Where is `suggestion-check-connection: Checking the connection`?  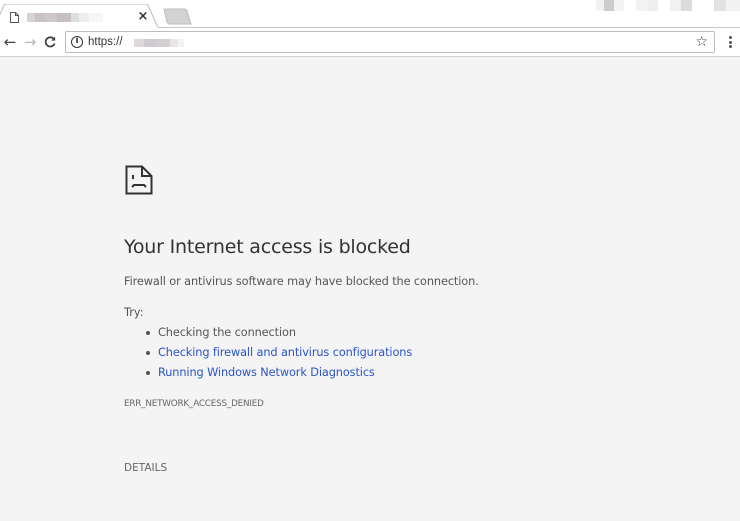
suggestion-check-connection: Checking the connection is located at coordinates (227, 332).